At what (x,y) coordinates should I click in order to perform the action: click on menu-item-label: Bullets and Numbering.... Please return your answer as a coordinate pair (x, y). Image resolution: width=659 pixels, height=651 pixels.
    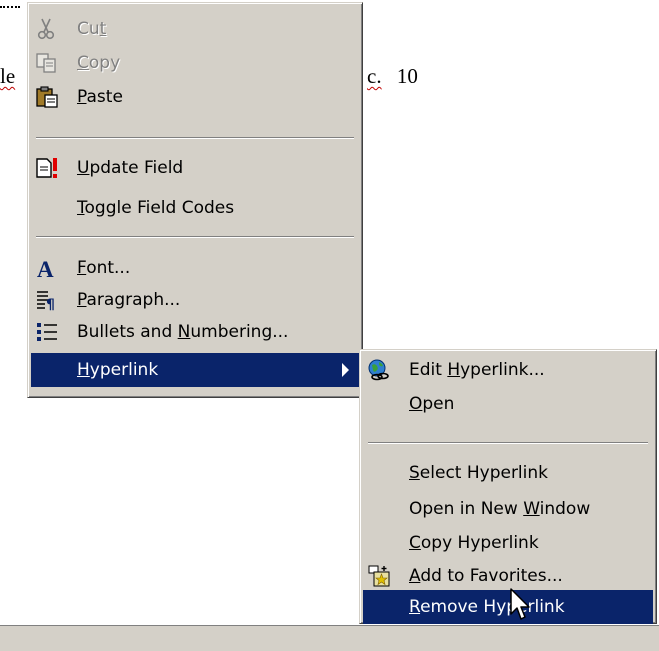
    Looking at the image, I should click on (183, 332).